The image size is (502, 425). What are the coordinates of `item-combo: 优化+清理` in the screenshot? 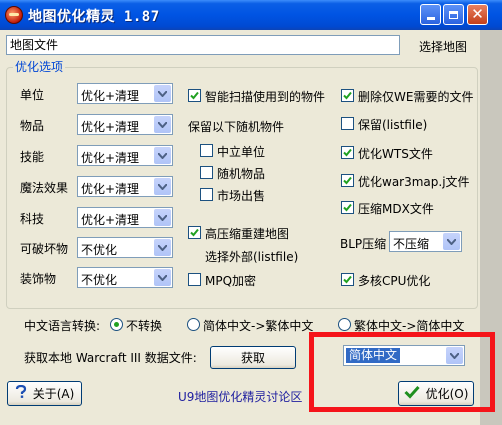 It's located at (125, 124).